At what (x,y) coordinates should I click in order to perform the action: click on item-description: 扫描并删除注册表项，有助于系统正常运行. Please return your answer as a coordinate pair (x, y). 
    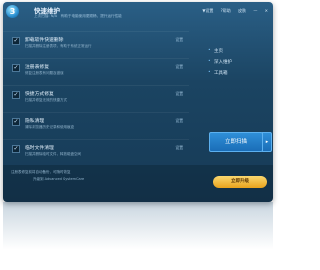
    Looking at the image, I should click on (58, 46).